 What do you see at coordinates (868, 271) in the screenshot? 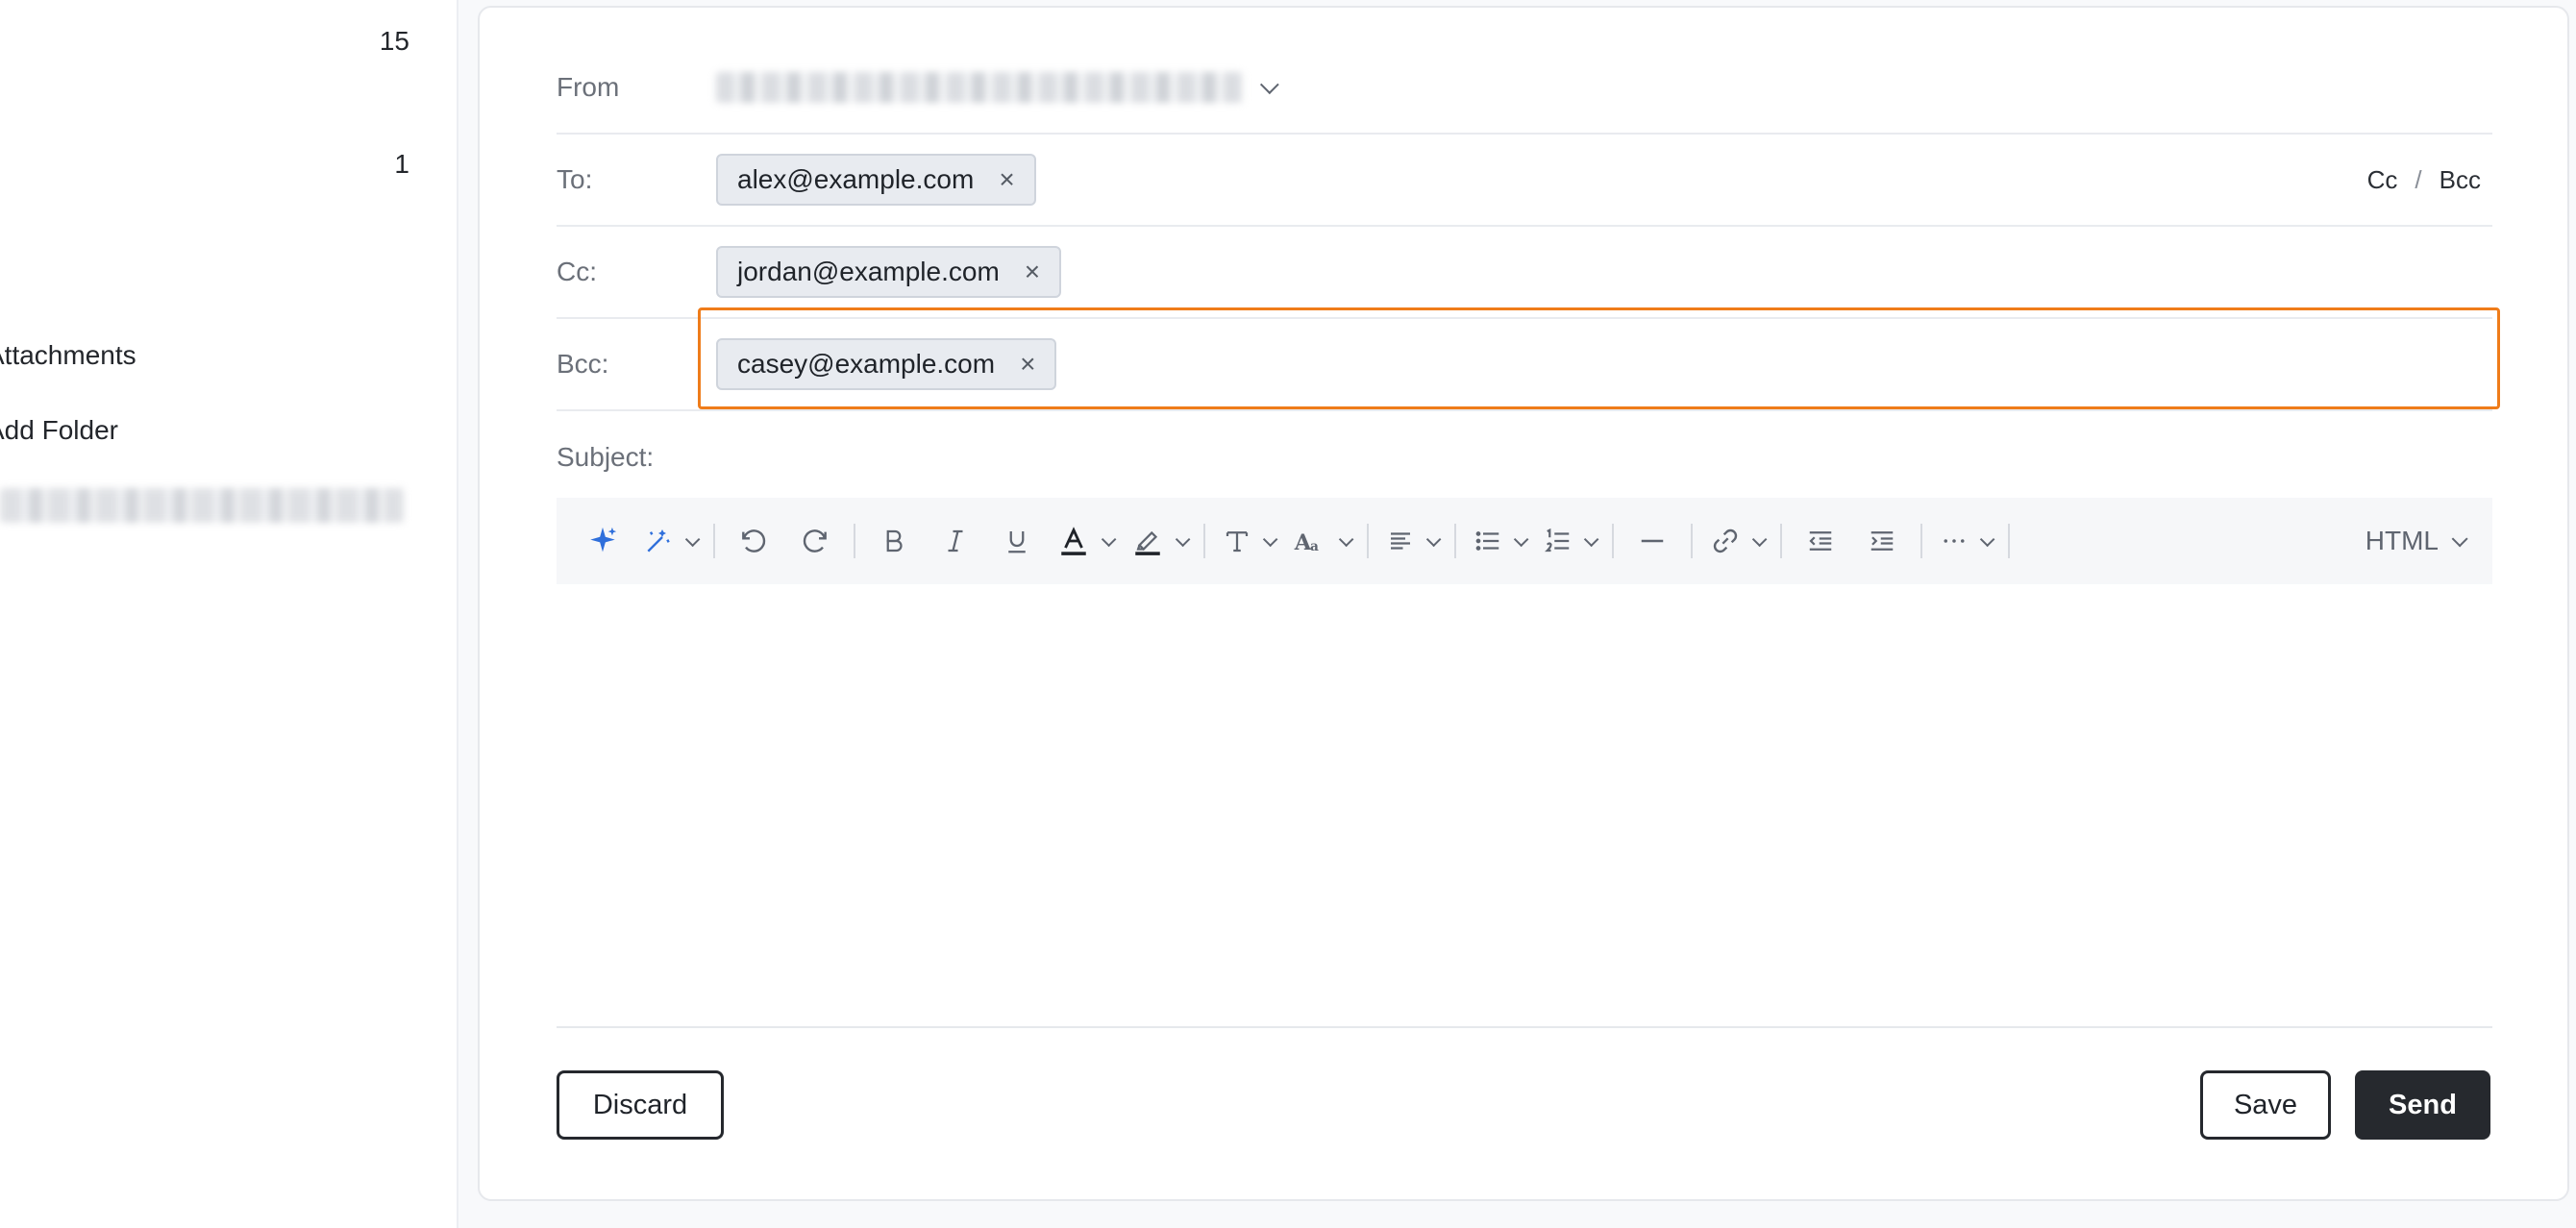
I see `recipient-email: jordan@example.com` at bounding box center [868, 271].